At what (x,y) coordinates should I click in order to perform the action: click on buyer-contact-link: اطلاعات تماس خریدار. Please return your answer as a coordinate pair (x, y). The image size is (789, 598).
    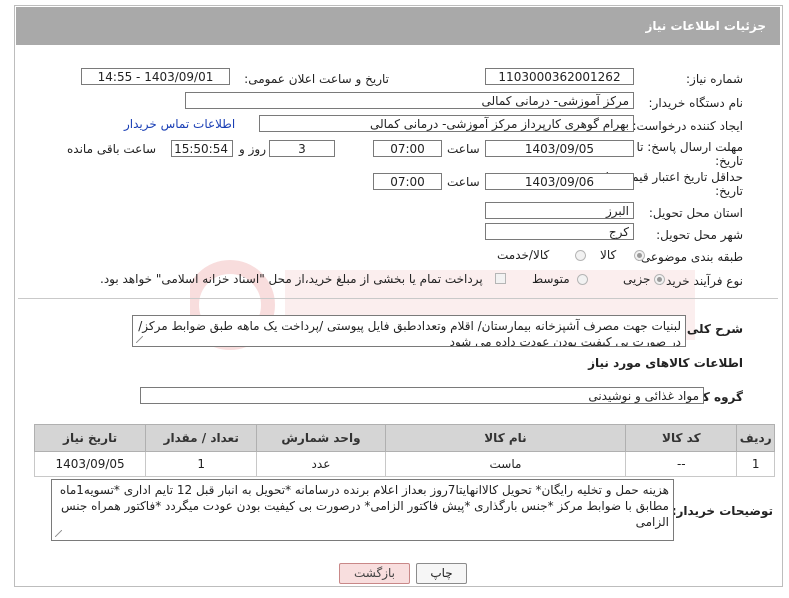
    Looking at the image, I should click on (179, 124).